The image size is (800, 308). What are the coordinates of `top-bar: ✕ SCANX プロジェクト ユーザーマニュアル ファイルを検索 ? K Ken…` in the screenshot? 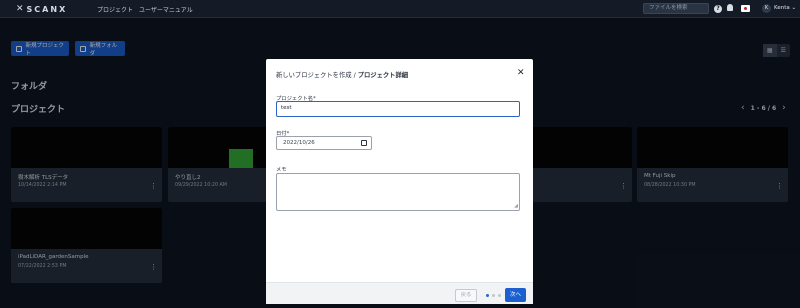 It's located at (400, 9).